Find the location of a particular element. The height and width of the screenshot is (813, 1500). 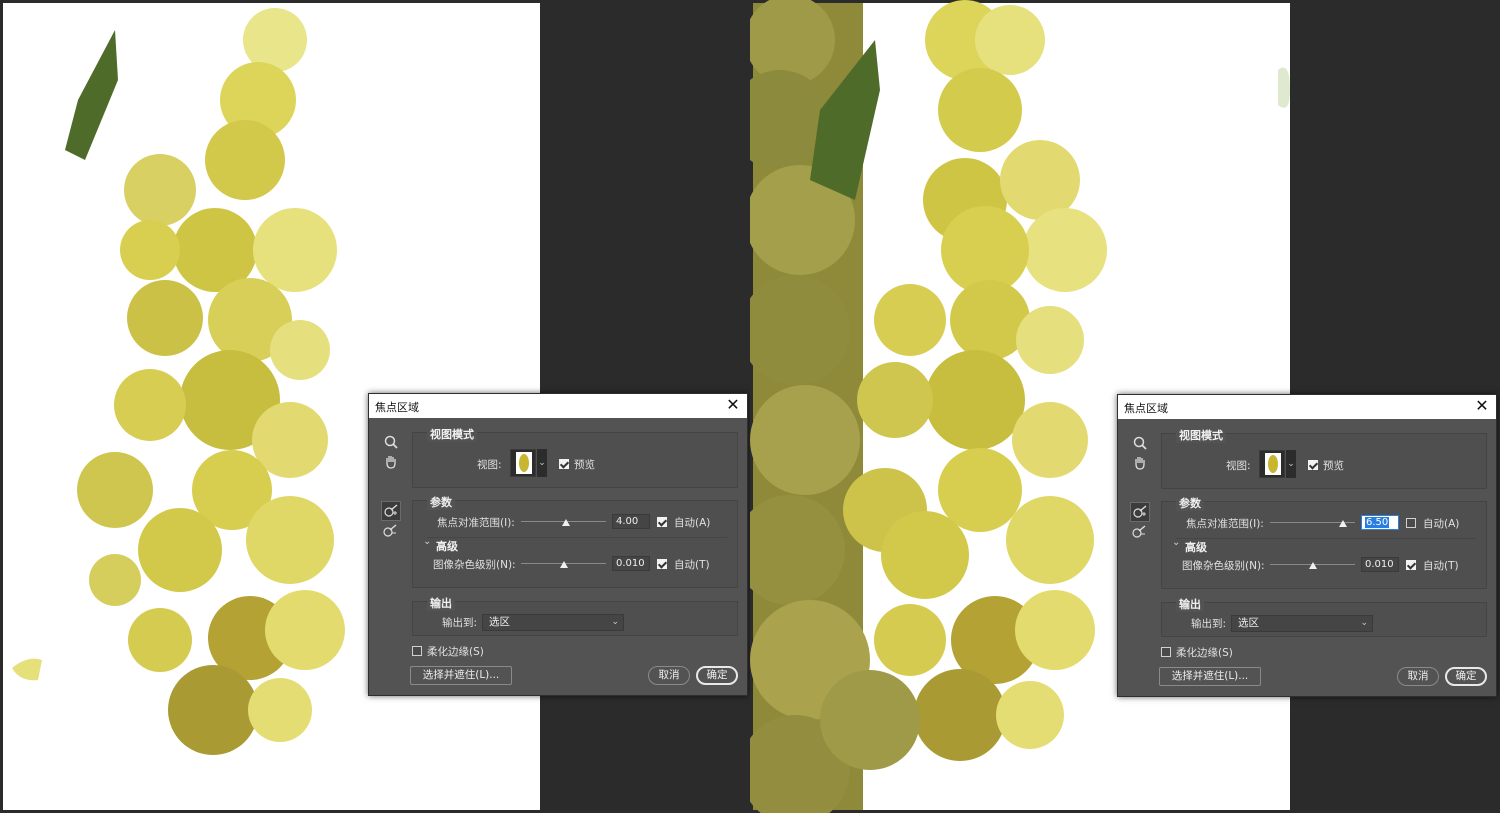

focus-range-value: 4.00 is located at coordinates (627, 521).